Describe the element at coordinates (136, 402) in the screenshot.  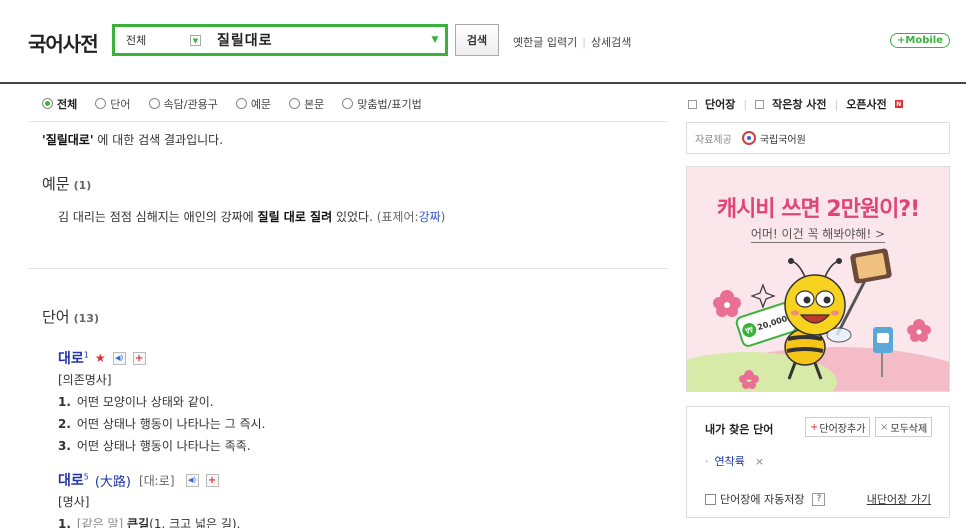
I see `definition: 1. 어떤 모양이나 상태와 같이.` at that location.